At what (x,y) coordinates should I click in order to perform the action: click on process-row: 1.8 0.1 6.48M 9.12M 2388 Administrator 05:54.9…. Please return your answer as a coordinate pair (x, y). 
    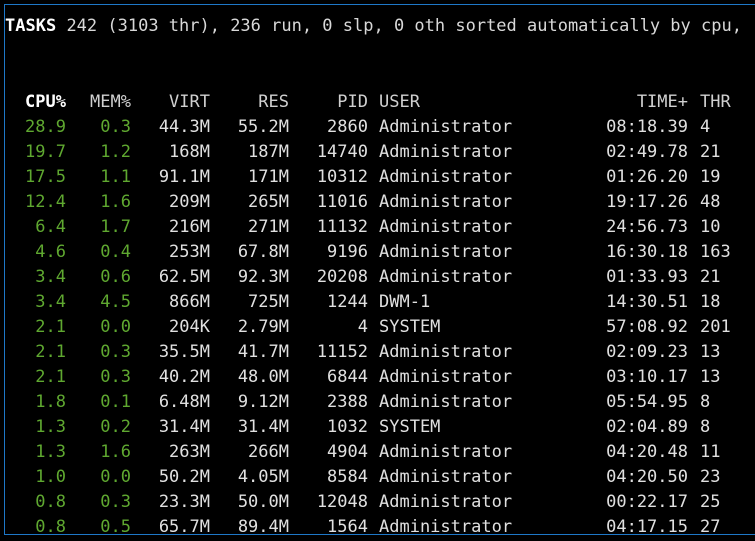
    Looking at the image, I should click on (377, 402).